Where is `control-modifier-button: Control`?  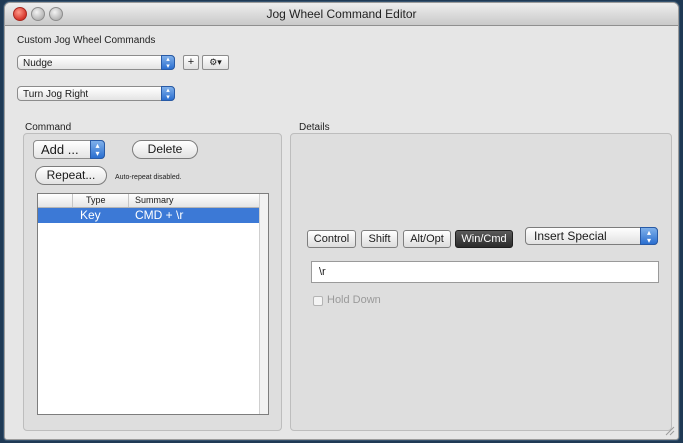
control-modifier-button: Control is located at coordinates (331, 239).